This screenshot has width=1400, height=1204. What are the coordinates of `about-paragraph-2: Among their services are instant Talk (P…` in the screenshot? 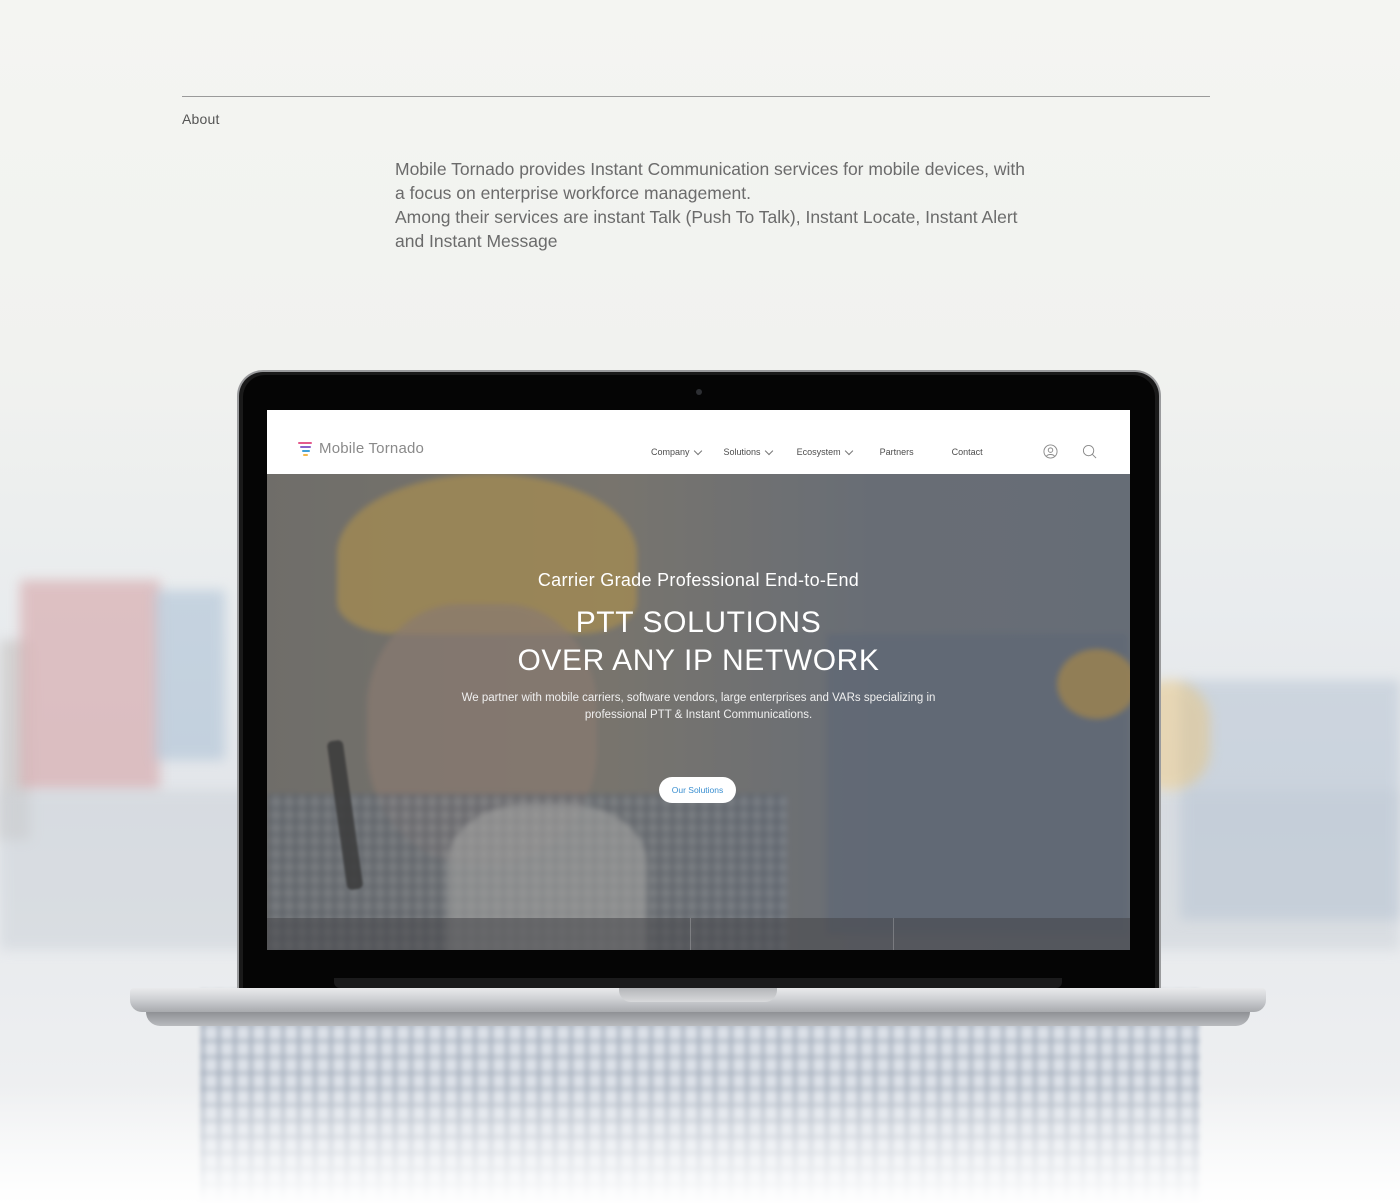 It's located at (706, 229).